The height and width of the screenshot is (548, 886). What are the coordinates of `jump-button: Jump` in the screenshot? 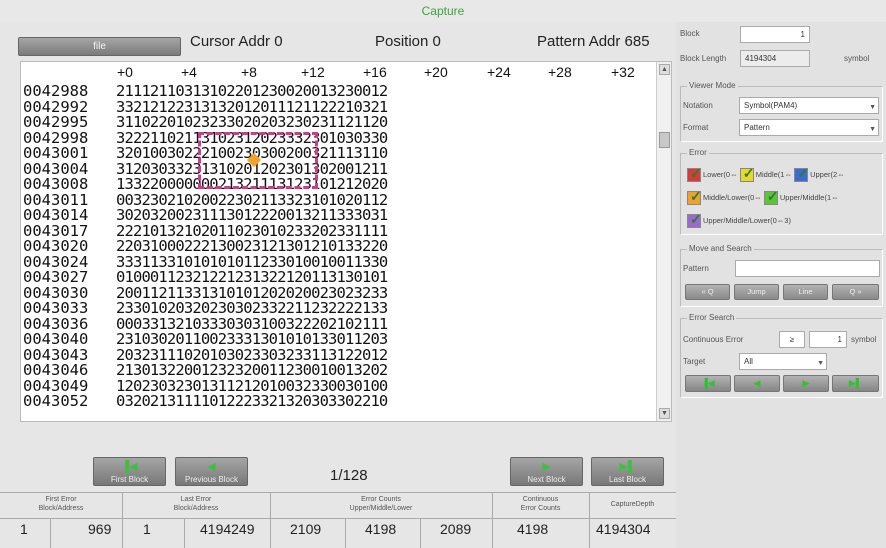 It's located at (756, 292).